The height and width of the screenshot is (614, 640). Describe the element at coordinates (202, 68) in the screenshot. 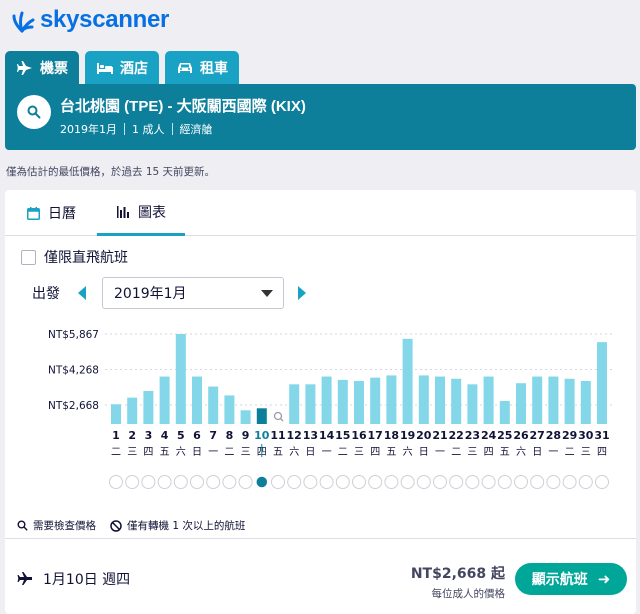

I see `tab-car-hire: 租車` at that location.